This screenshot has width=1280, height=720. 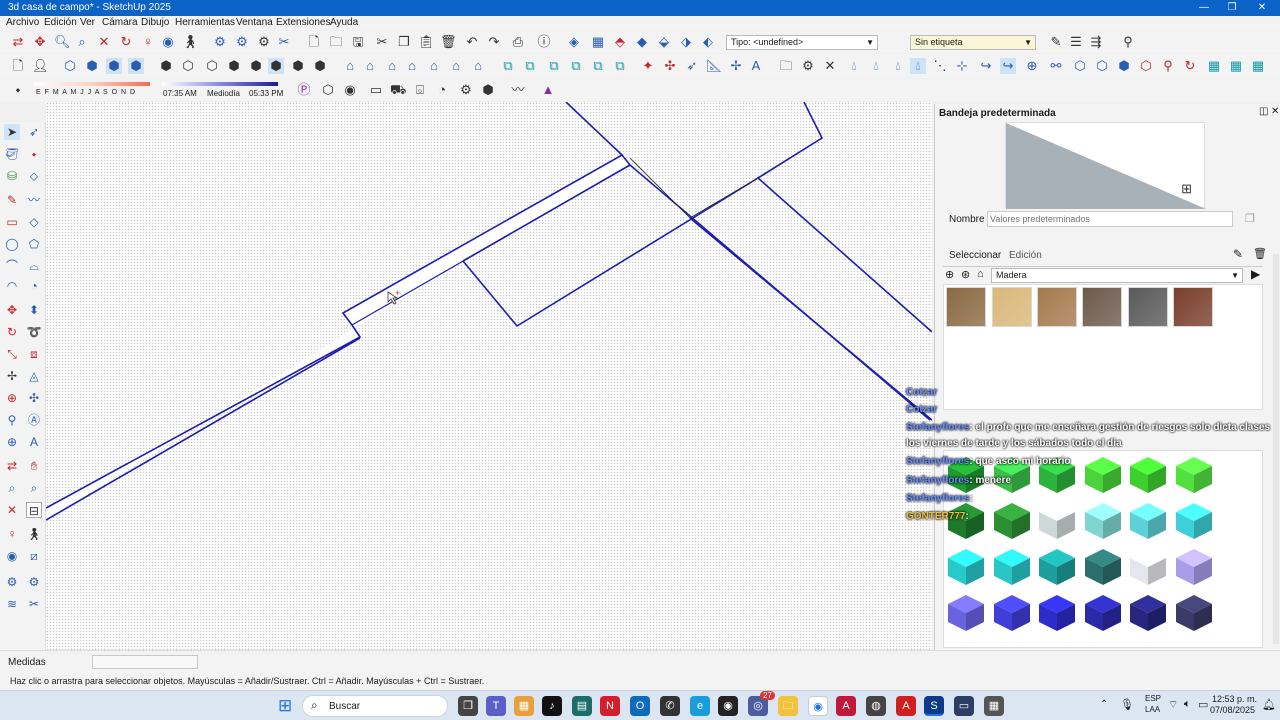 What do you see at coordinates (34, 154) in the screenshot?
I see `eraser-icon: ⬩` at bounding box center [34, 154].